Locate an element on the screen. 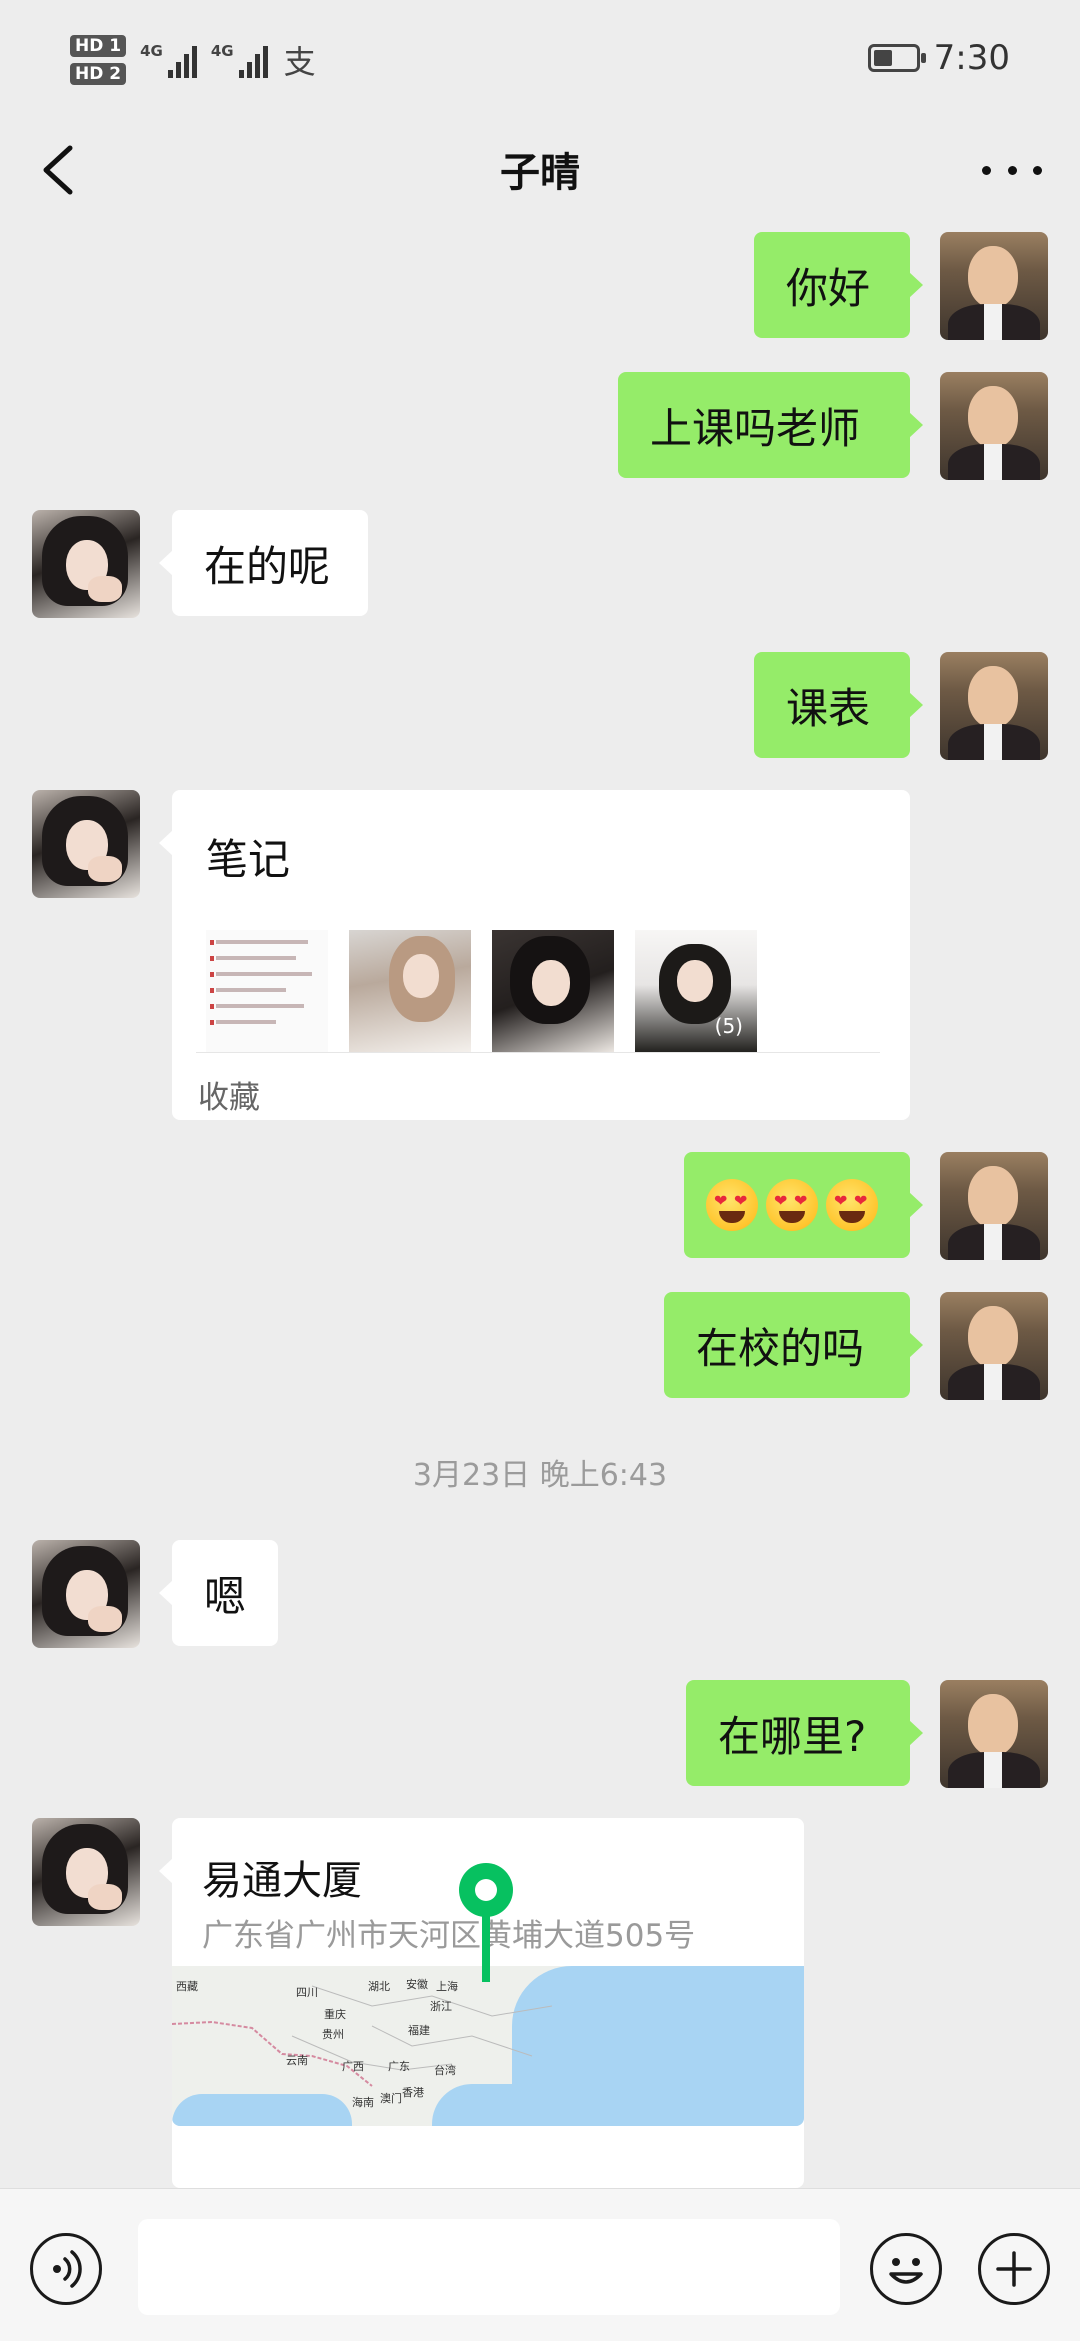 This screenshot has width=1080, height=2341. network-type-1: 4G is located at coordinates (151, 51).